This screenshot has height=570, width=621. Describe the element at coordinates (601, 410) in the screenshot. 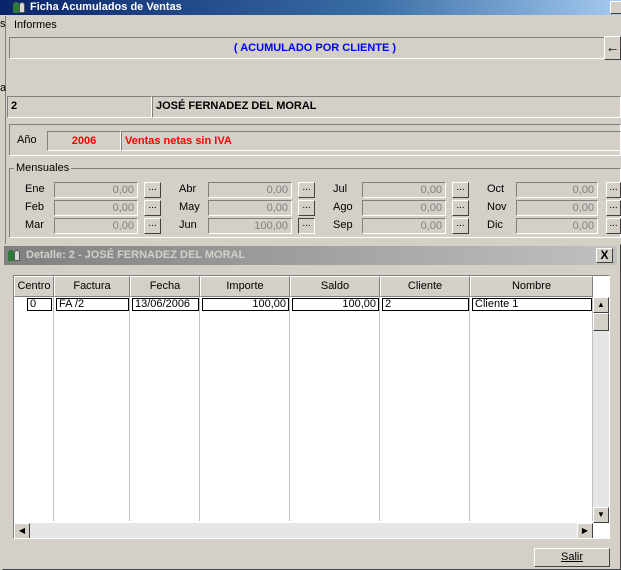

I see `vertical-scrollbar: ▲ ▼` at that location.